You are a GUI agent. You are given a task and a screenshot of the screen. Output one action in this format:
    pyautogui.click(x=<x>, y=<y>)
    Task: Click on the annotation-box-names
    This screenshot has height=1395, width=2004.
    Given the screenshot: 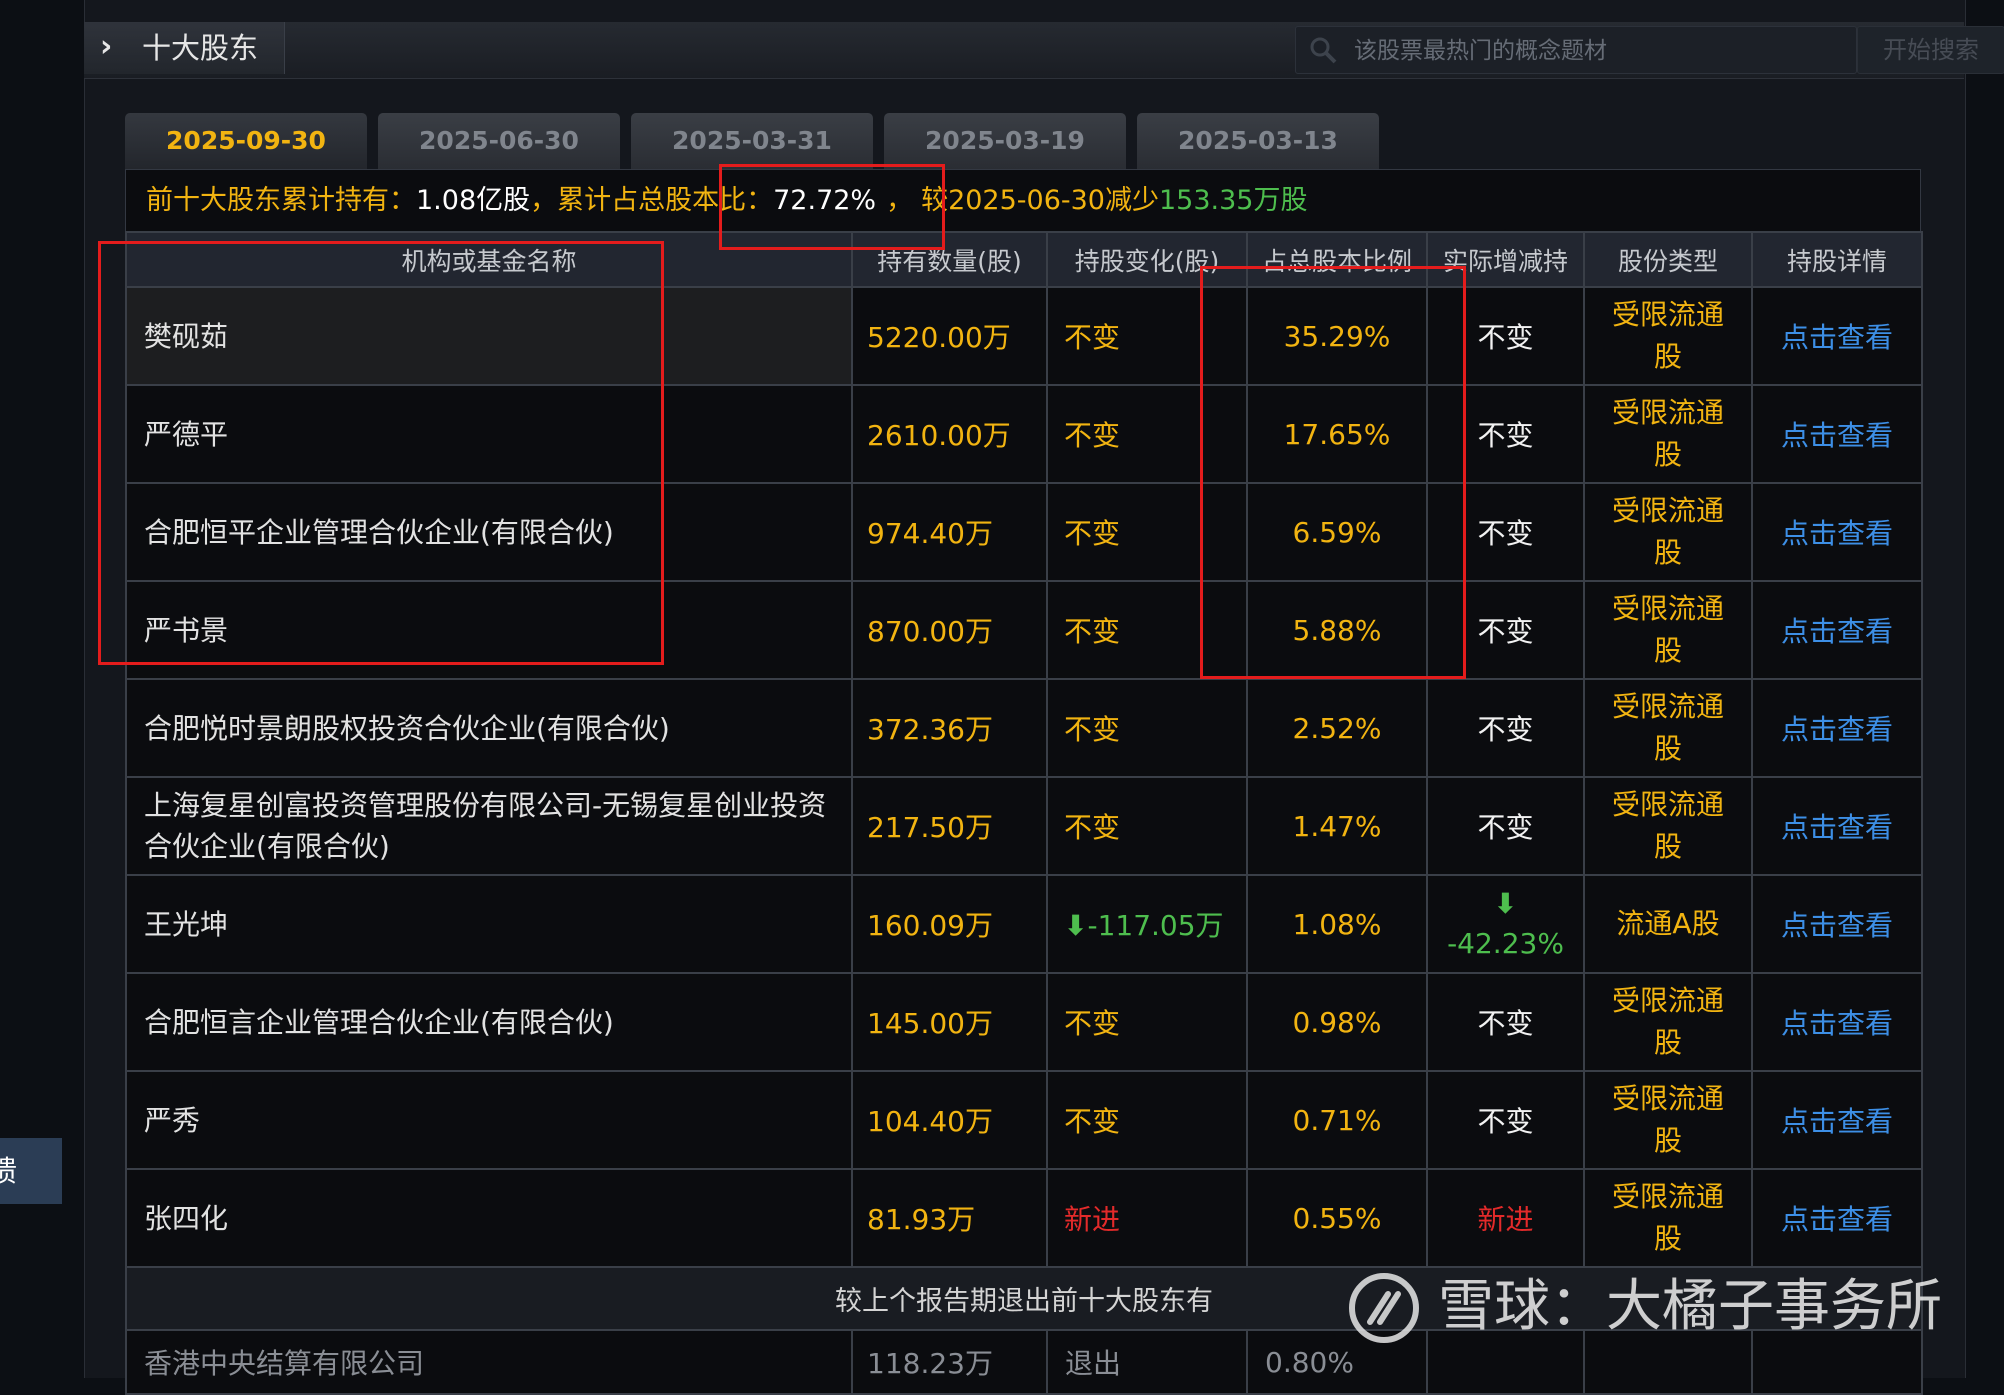 What is the action you would take?
    pyautogui.click(x=381, y=453)
    